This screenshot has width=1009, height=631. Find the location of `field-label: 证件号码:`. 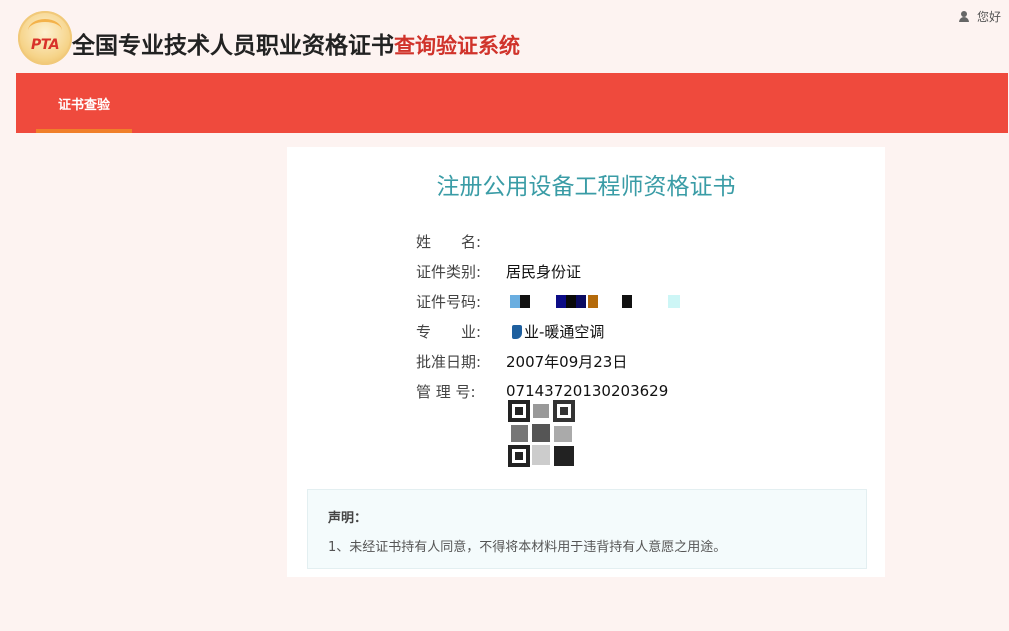

field-label: 证件号码: is located at coordinates (449, 301).